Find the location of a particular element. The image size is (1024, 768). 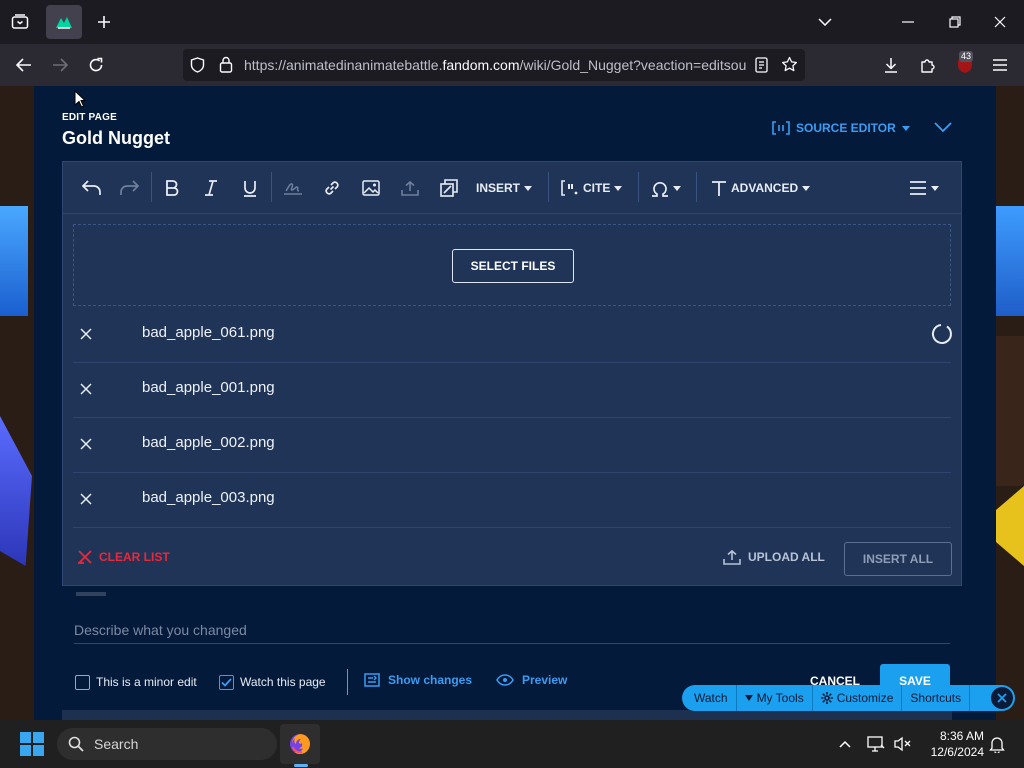

reader-view-icon is located at coordinates (761, 65).